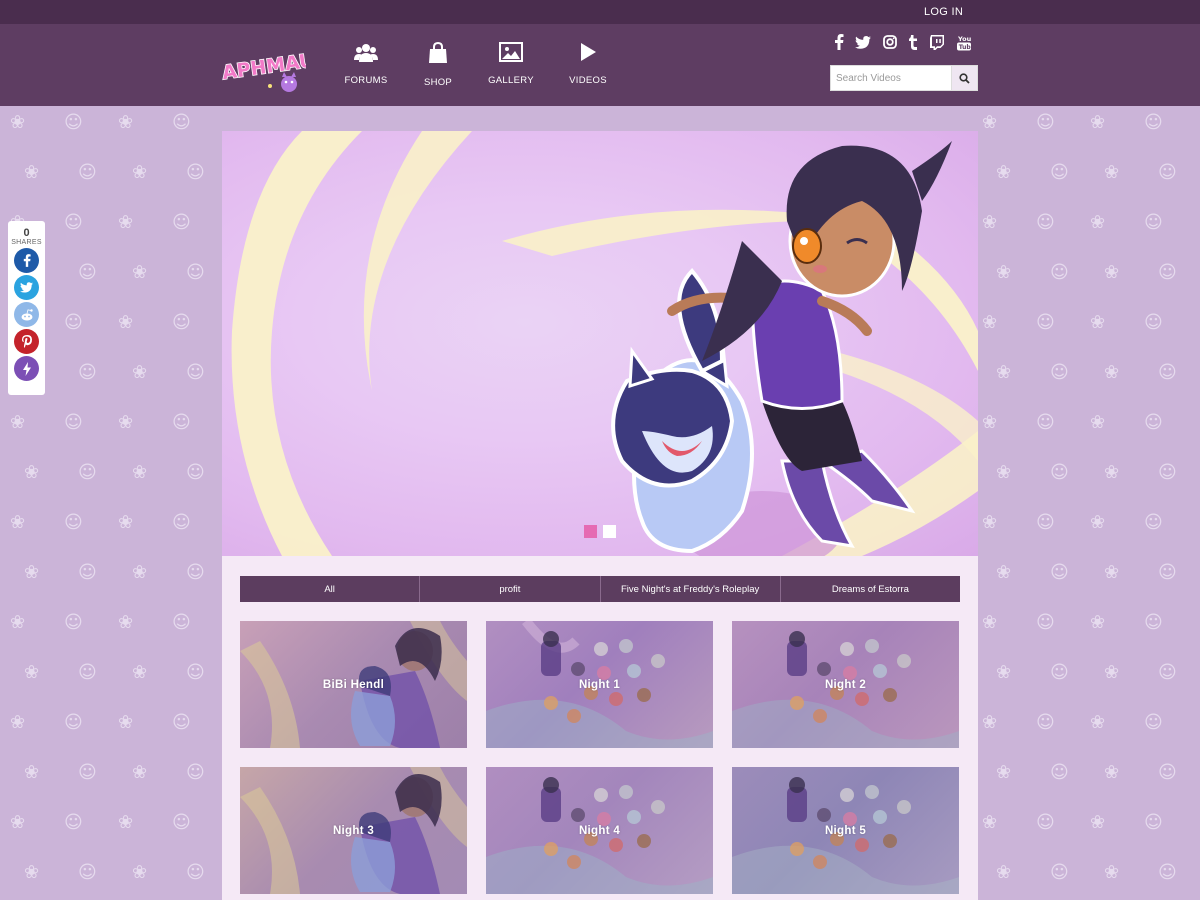 The height and width of the screenshot is (900, 1200). What do you see at coordinates (600, 12) in the screenshot?
I see `top-bar: LOG IN` at bounding box center [600, 12].